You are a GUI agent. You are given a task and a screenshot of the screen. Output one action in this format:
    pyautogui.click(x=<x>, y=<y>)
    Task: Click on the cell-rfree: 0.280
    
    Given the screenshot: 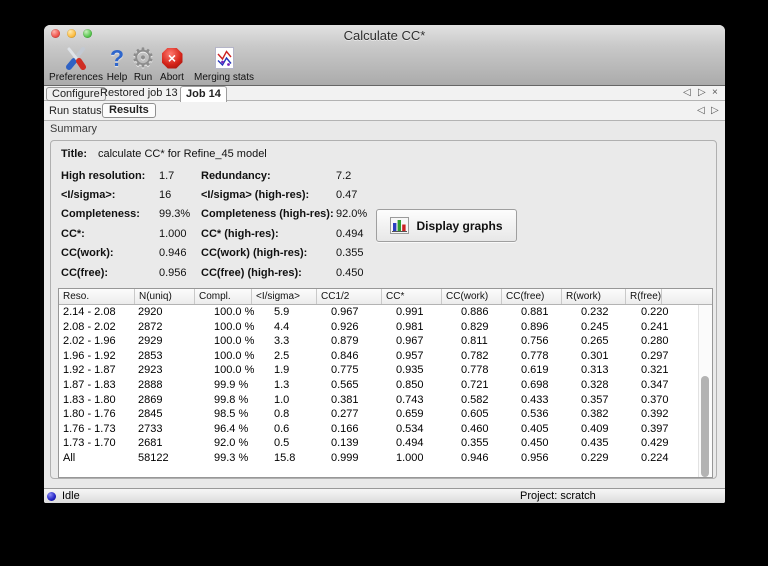 What is the action you would take?
    pyautogui.click(x=655, y=341)
    